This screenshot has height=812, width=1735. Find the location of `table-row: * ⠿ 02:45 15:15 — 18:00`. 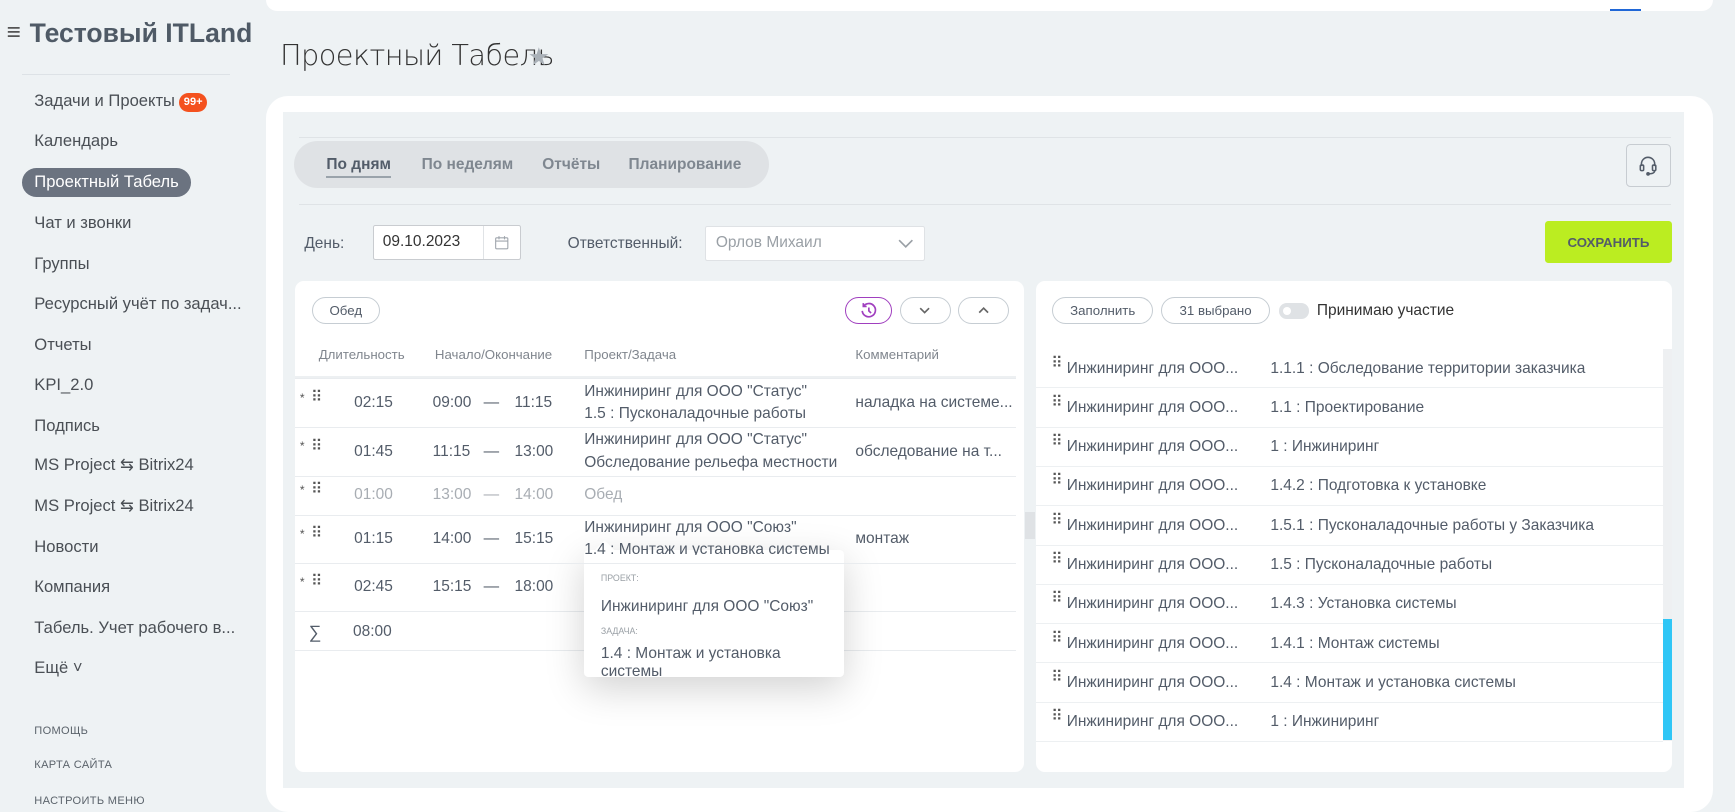

table-row: * ⠿ 02:45 15:15 — 18:00 is located at coordinates (655, 587).